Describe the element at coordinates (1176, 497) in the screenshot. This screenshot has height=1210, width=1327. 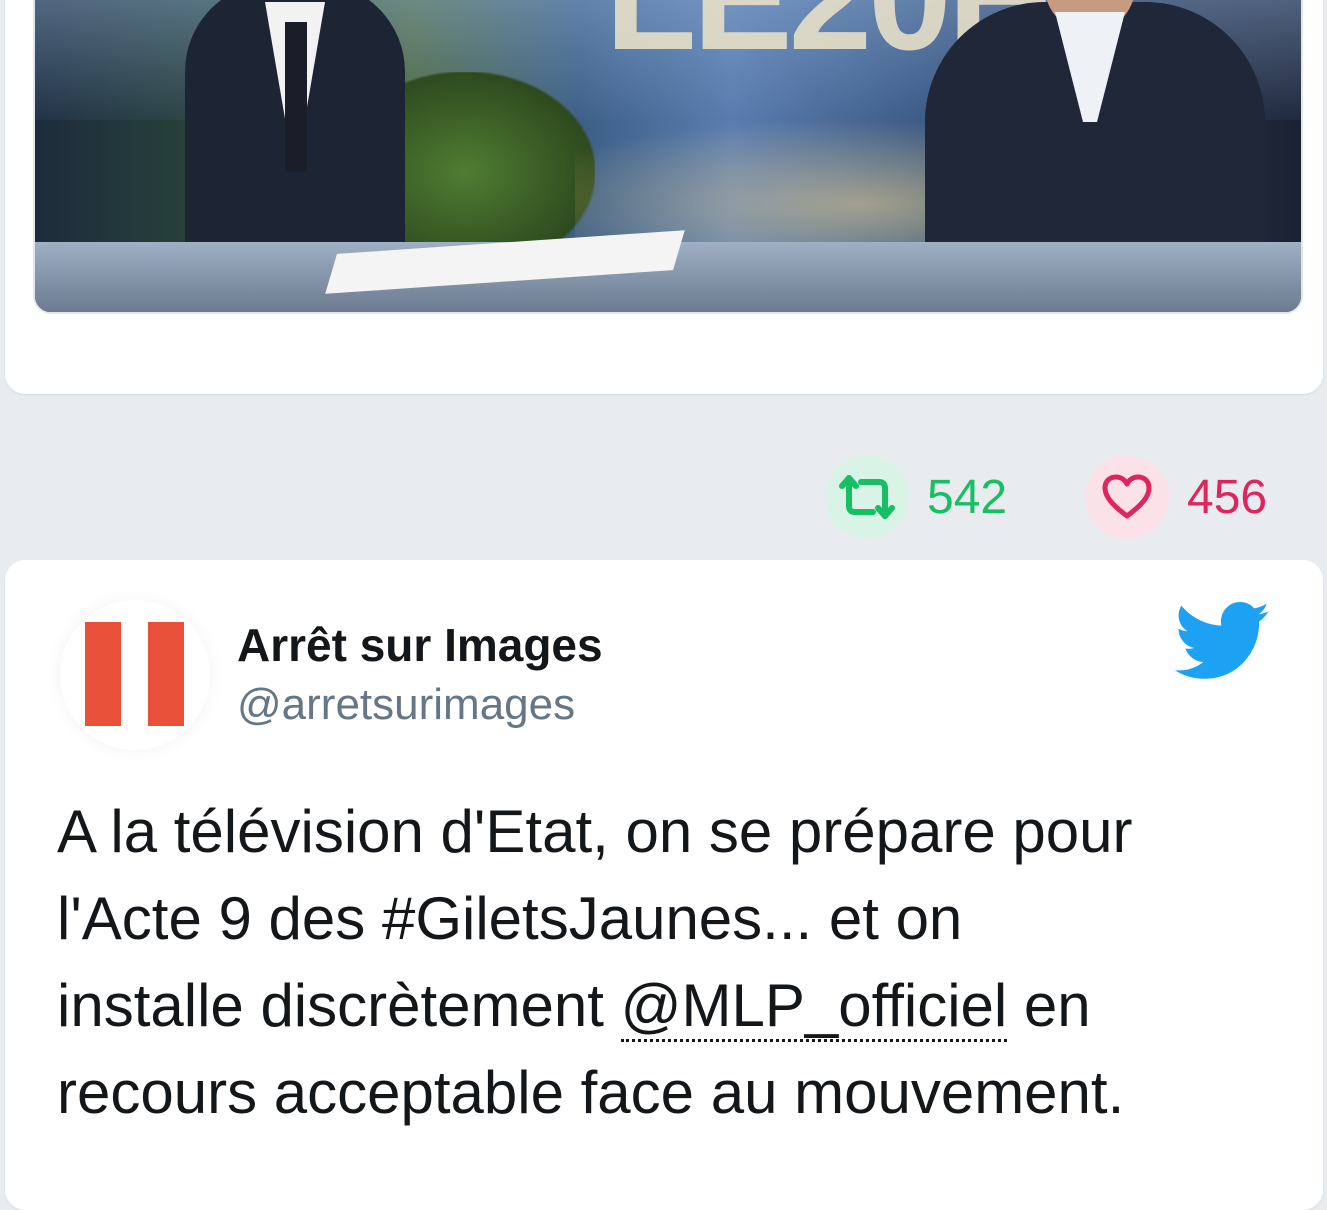
I see `like-button: 456` at that location.